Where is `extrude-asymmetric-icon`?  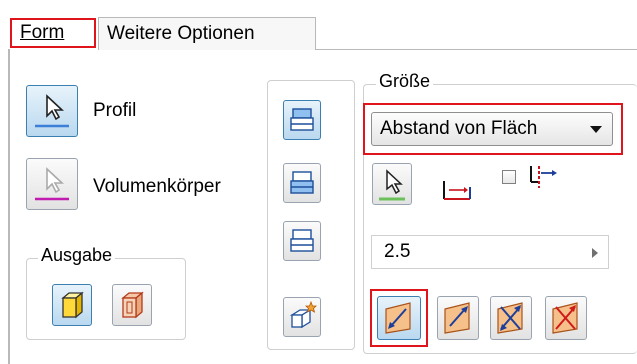 extrude-asymmetric-icon is located at coordinates (303, 314).